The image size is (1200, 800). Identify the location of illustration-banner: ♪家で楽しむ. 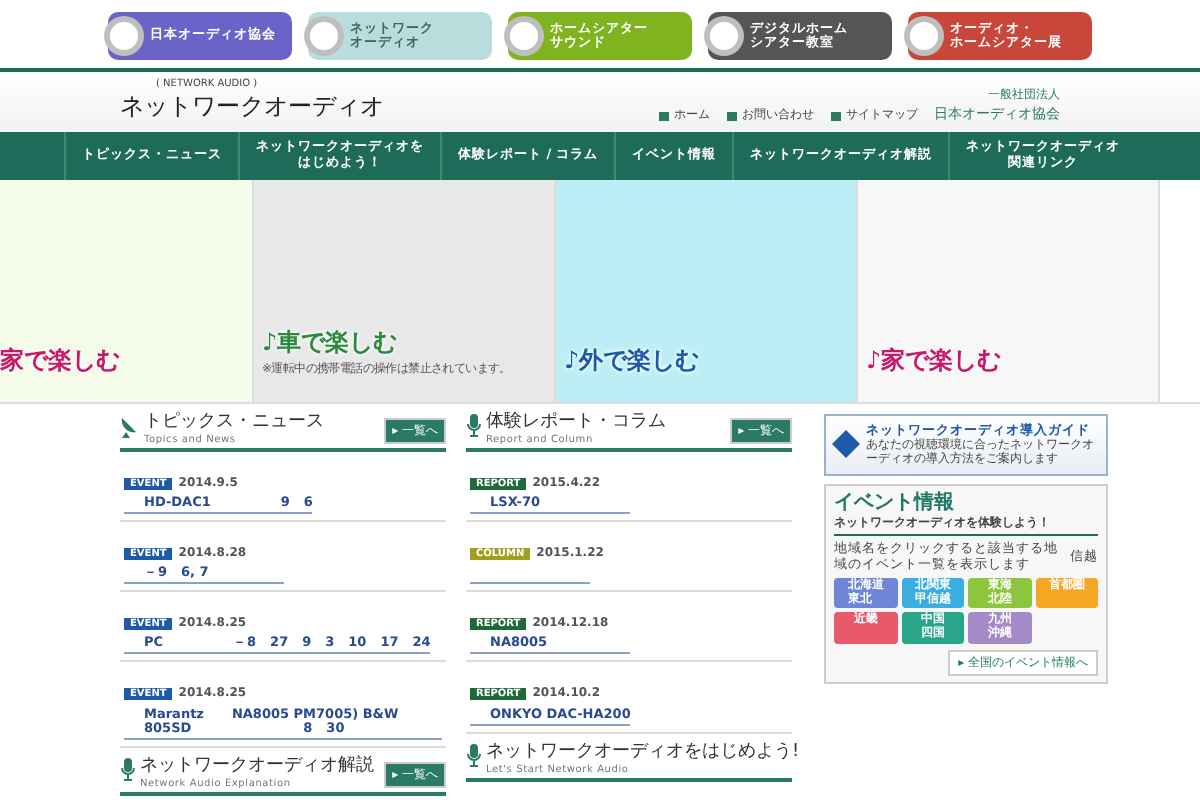
(1009, 291).